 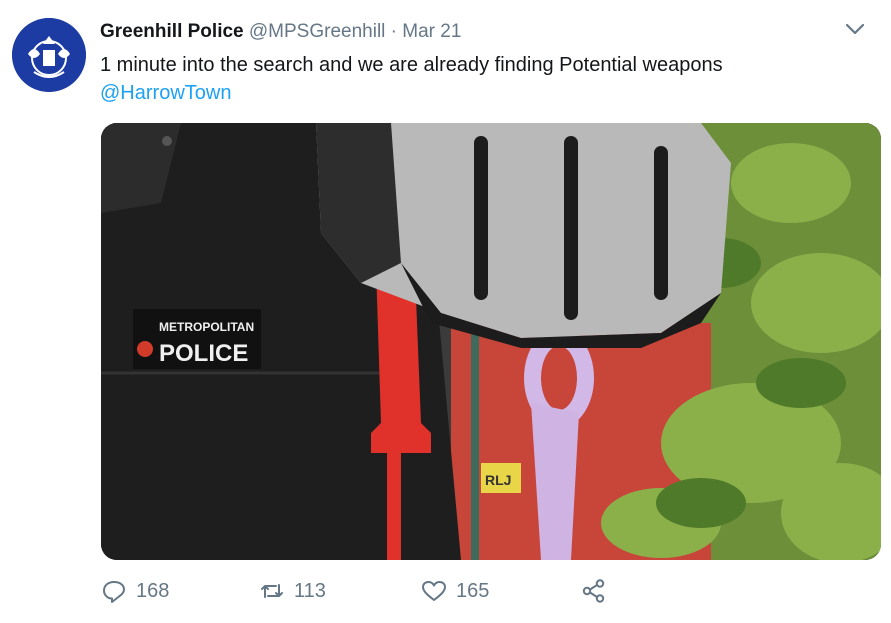 What do you see at coordinates (411, 93) in the screenshot?
I see `mention-link: @HarrowTown` at bounding box center [411, 93].